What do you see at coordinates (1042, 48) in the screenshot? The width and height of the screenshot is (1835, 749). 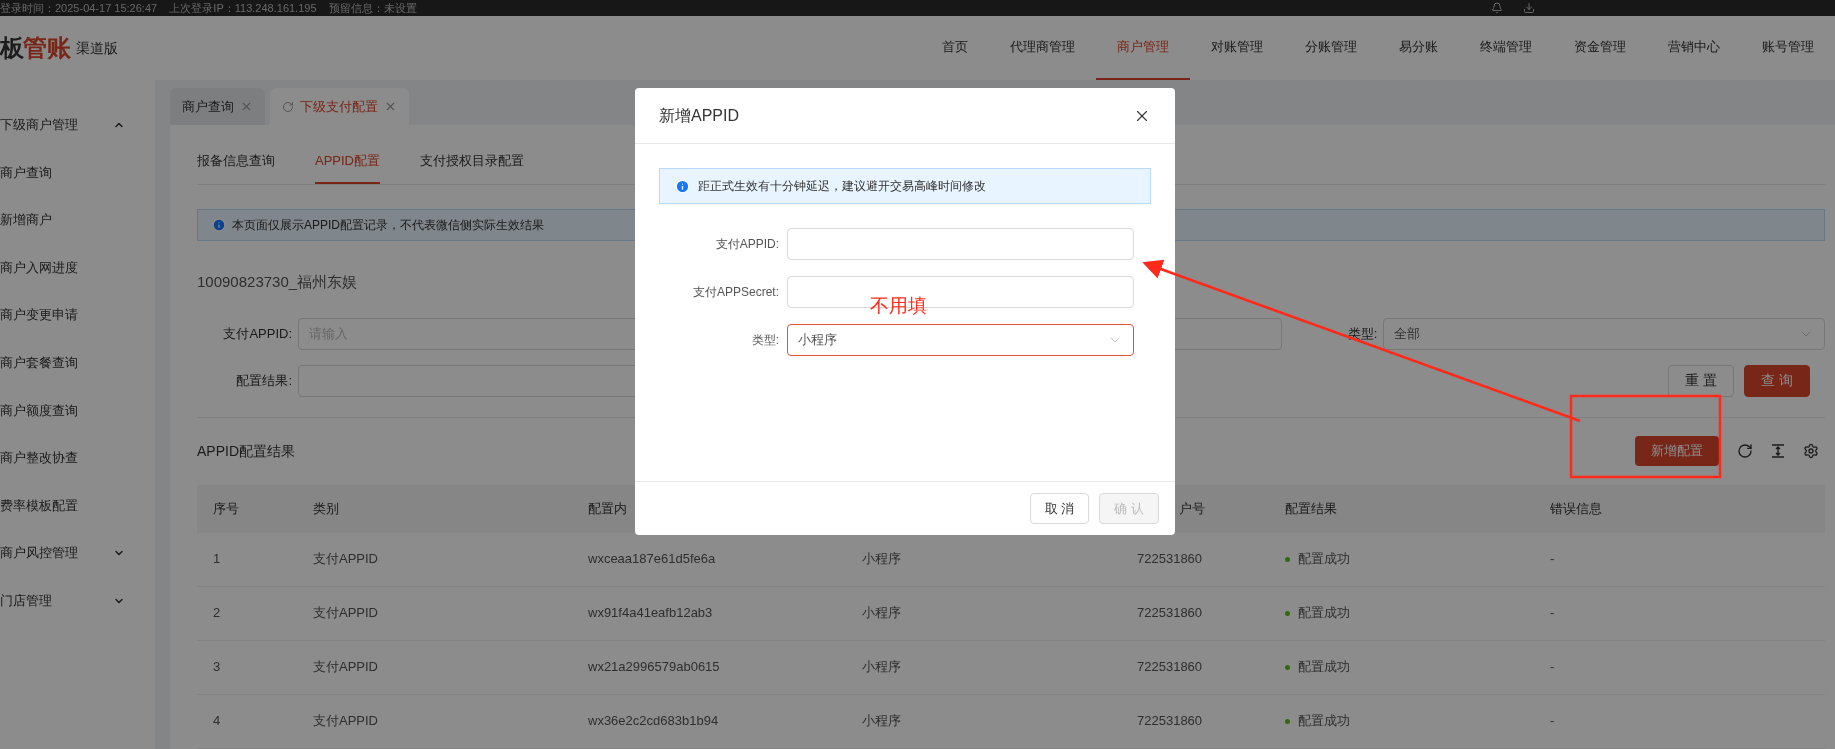 I see `nav-item: 代理商管理` at bounding box center [1042, 48].